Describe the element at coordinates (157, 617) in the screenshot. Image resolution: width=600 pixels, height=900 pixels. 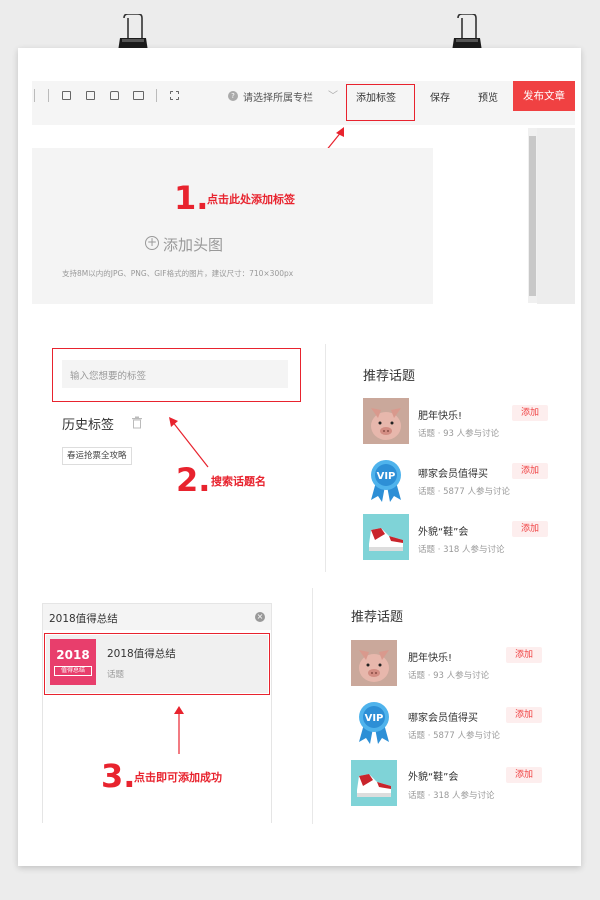
I see `search-input-field: 2018值得总结 ×` at that location.